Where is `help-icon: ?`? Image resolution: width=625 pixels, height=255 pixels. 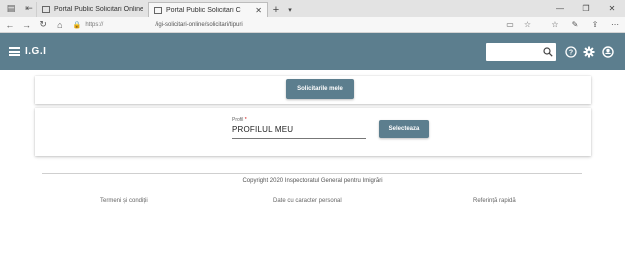 help-icon: ? is located at coordinates (571, 52).